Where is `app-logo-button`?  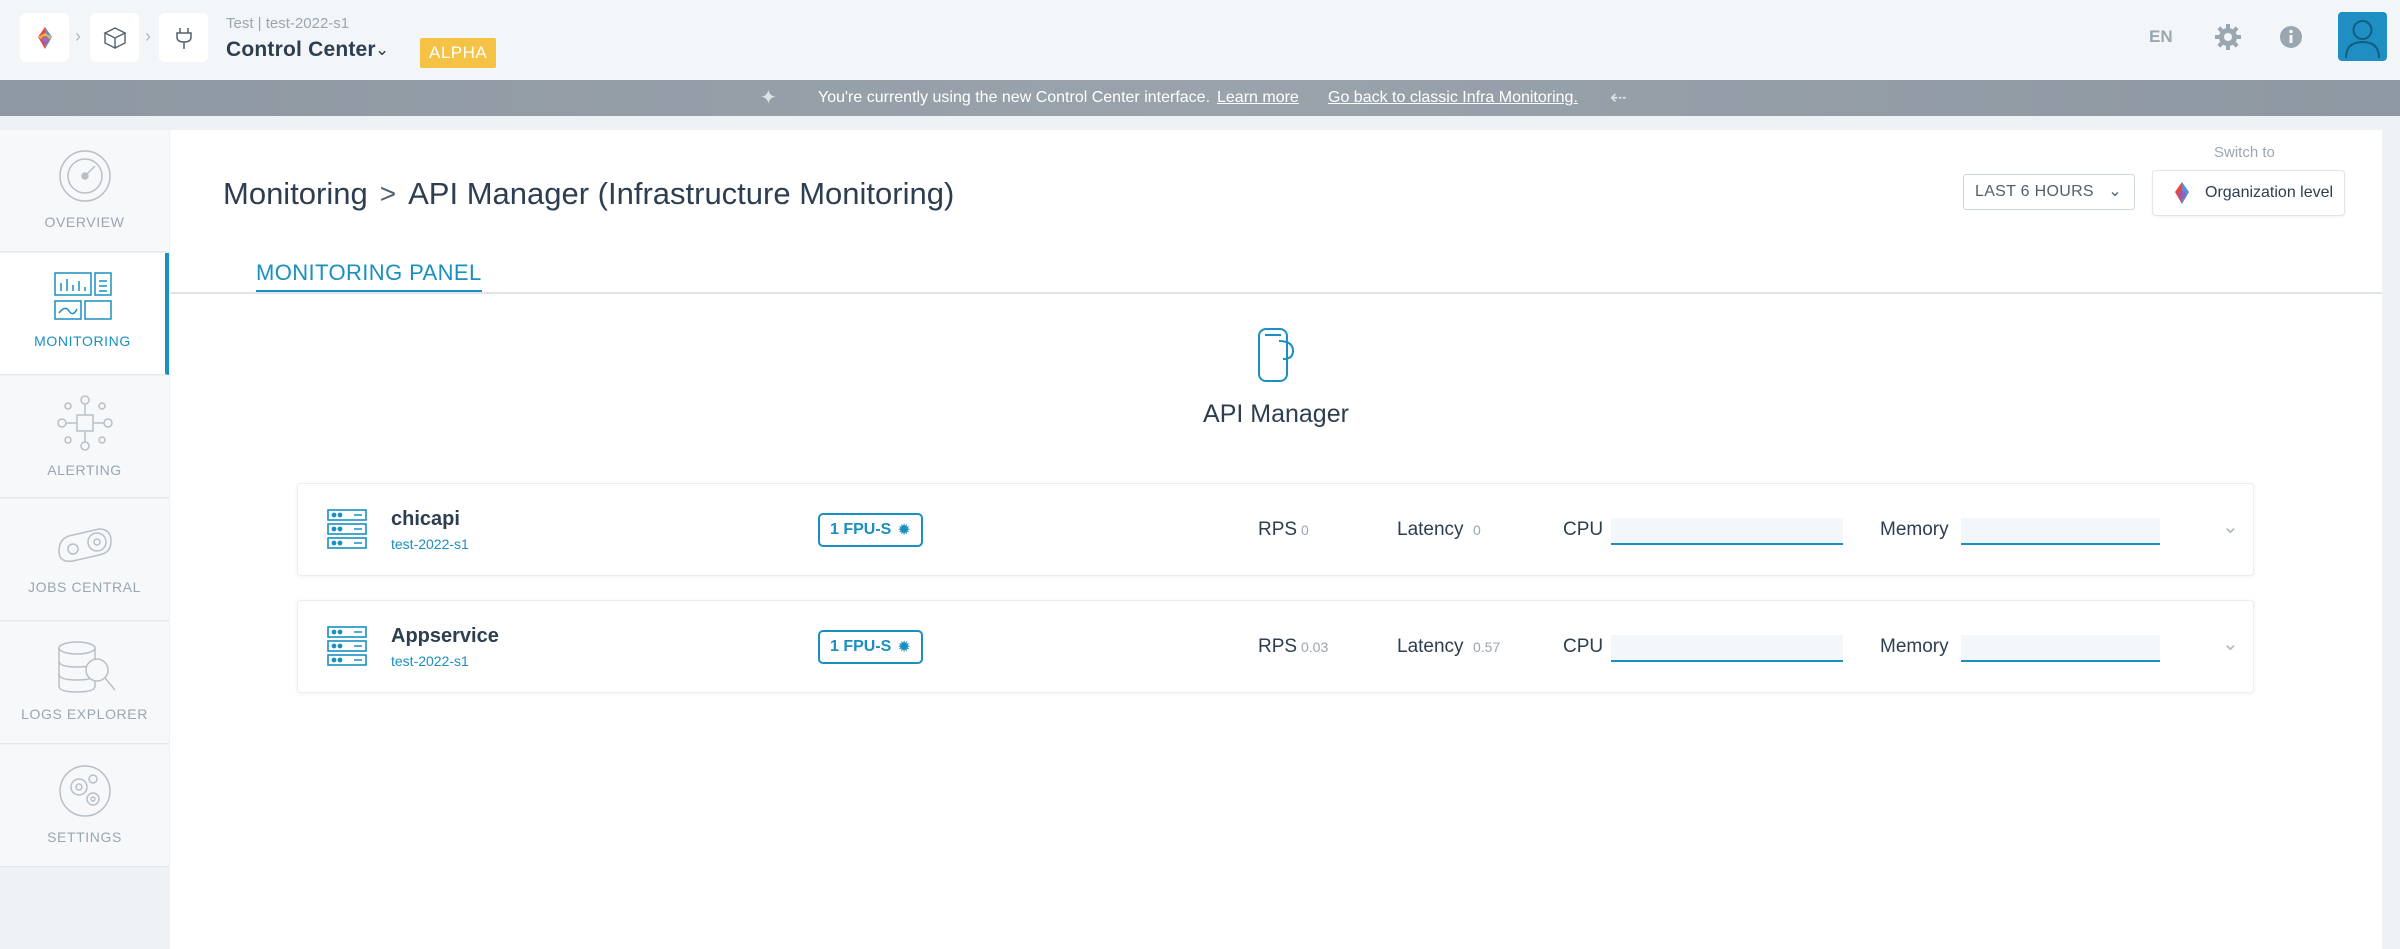 app-logo-button is located at coordinates (44, 37).